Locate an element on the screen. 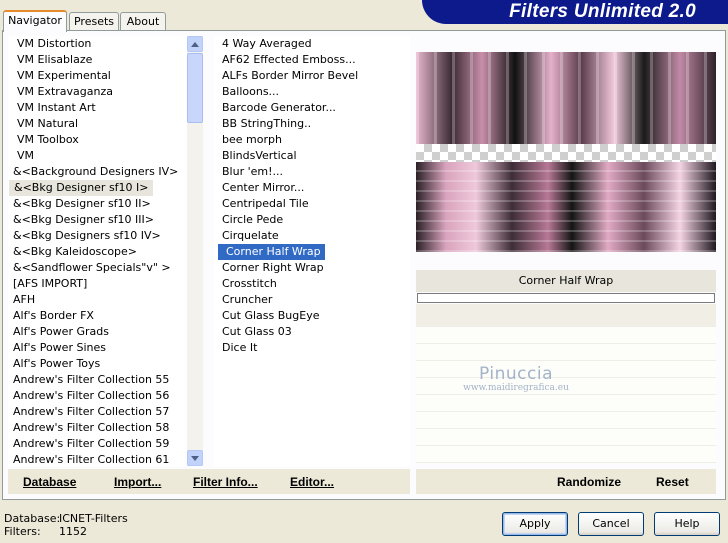 The image size is (728, 543). category-item: &<Bkg Kaleidoscope> is located at coordinates (97, 252).